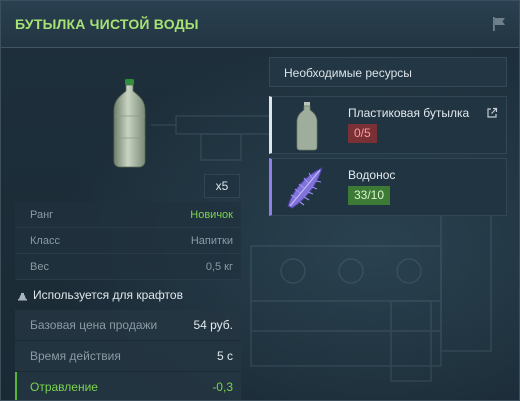 Image resolution: width=520 pixels, height=401 pixels. I want to click on stat-value-class: Напитки, so click(211, 240).